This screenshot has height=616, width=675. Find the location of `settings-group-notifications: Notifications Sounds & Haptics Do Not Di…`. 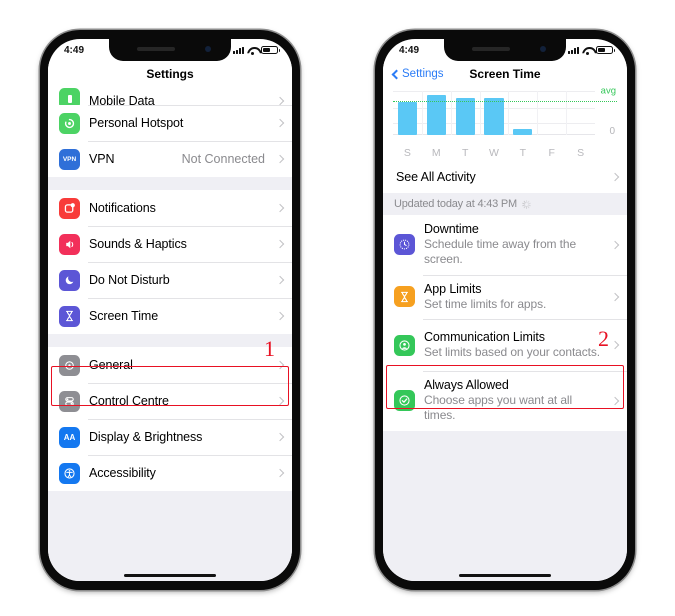

settings-group-notifications: Notifications Sounds & Haptics Do Not Di… is located at coordinates (170, 262).